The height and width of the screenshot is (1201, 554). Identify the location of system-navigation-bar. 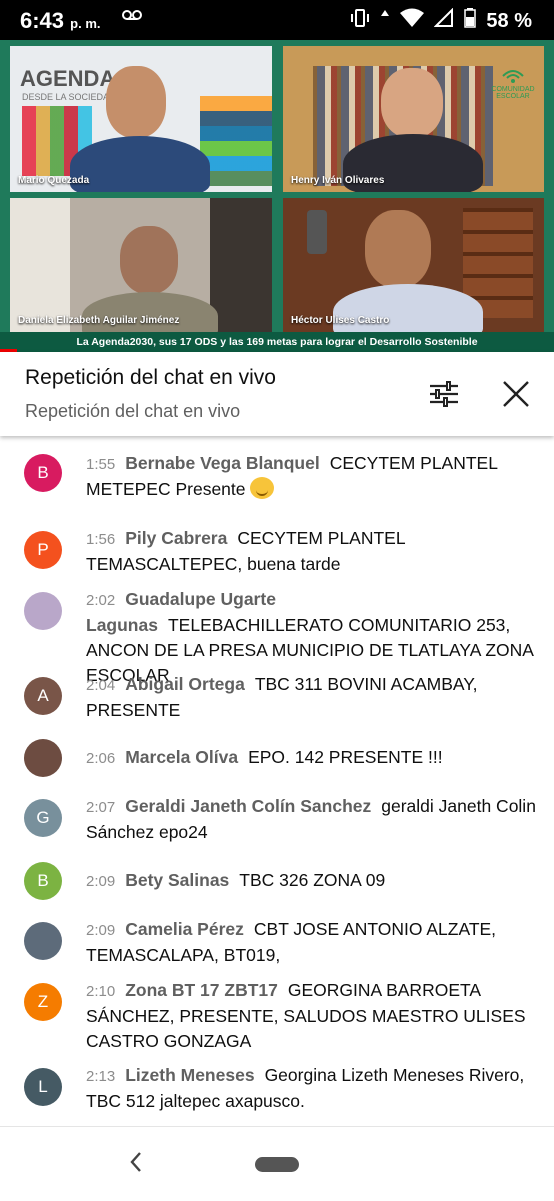
(277, 1163).